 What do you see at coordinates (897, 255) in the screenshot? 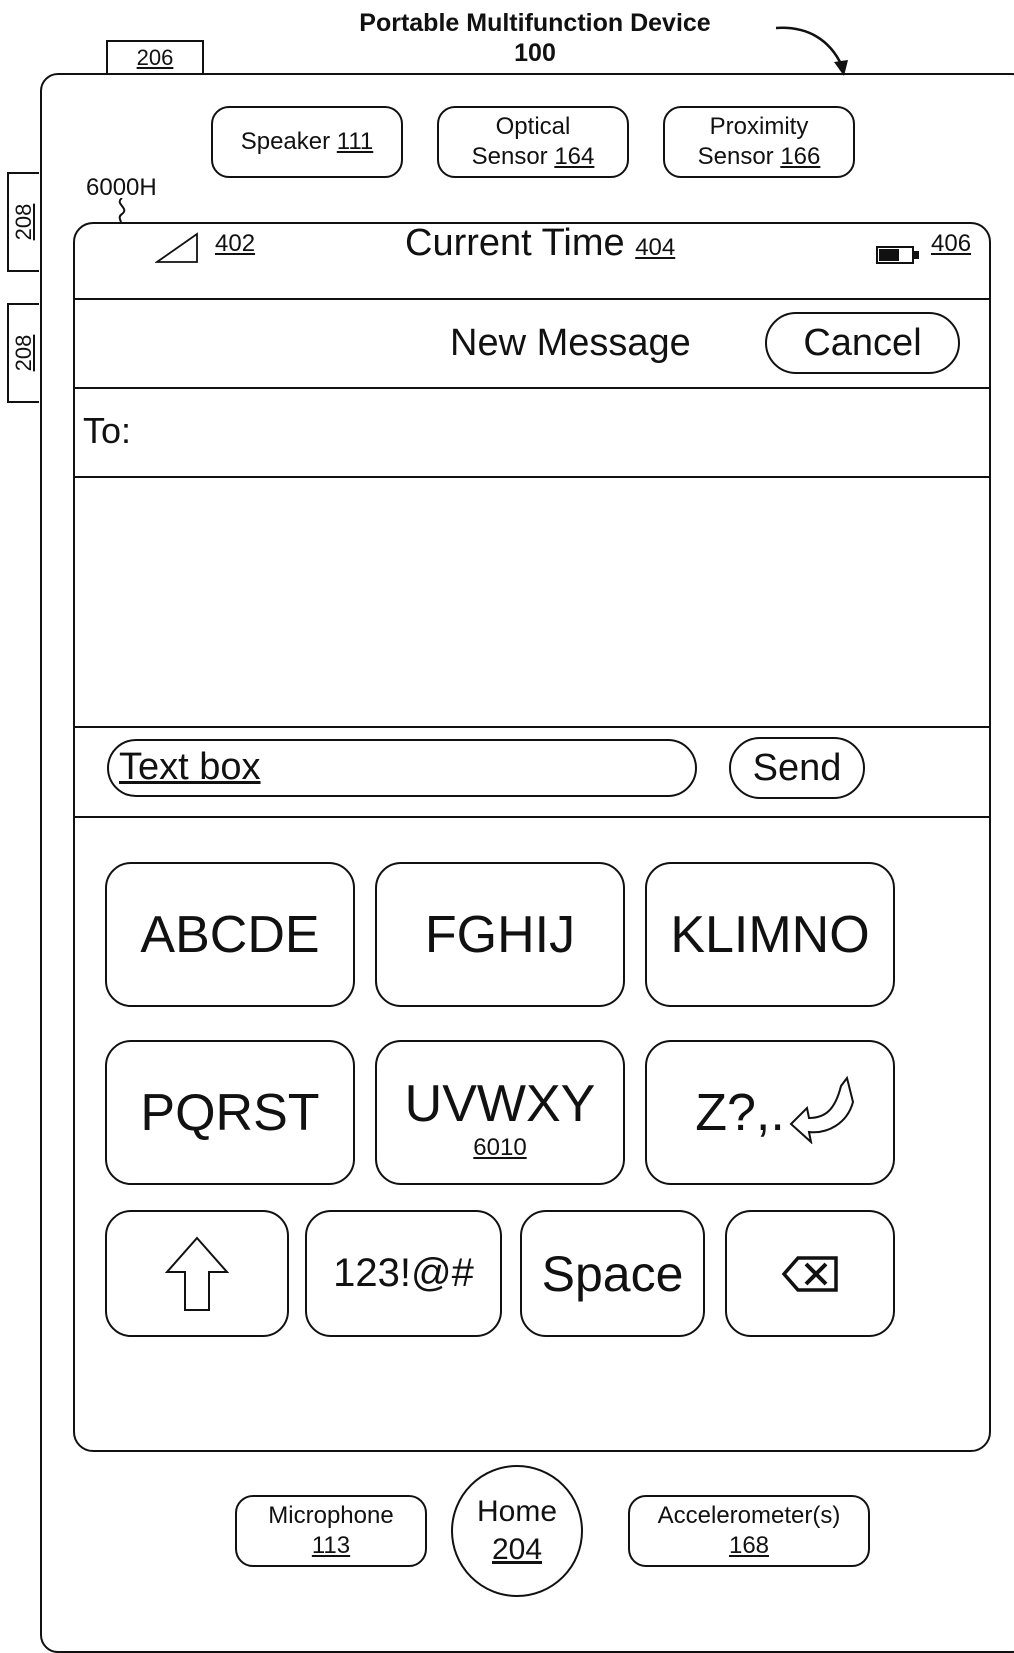
I see `battery-icon` at bounding box center [897, 255].